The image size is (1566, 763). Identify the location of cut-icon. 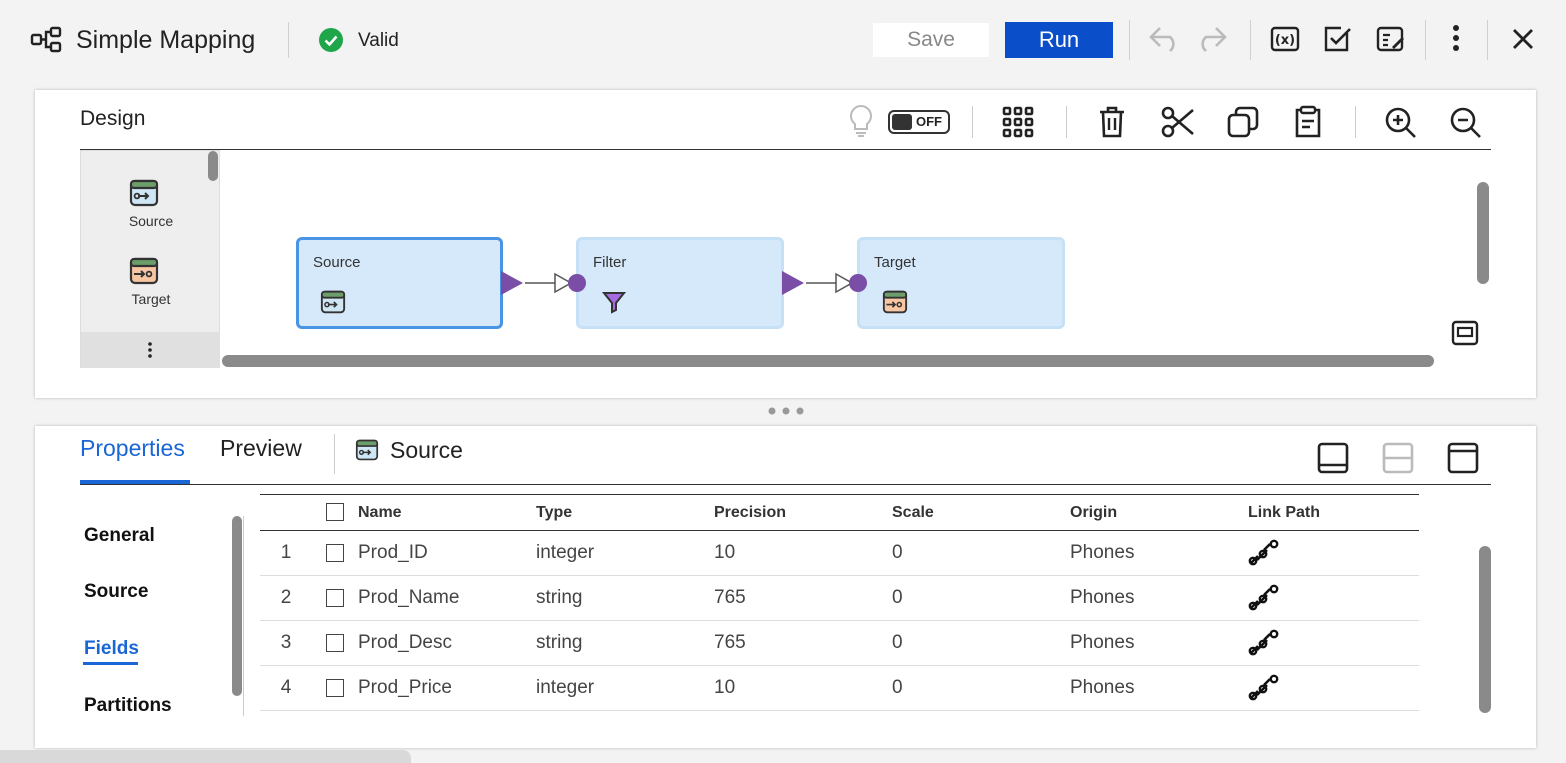
(1178, 122).